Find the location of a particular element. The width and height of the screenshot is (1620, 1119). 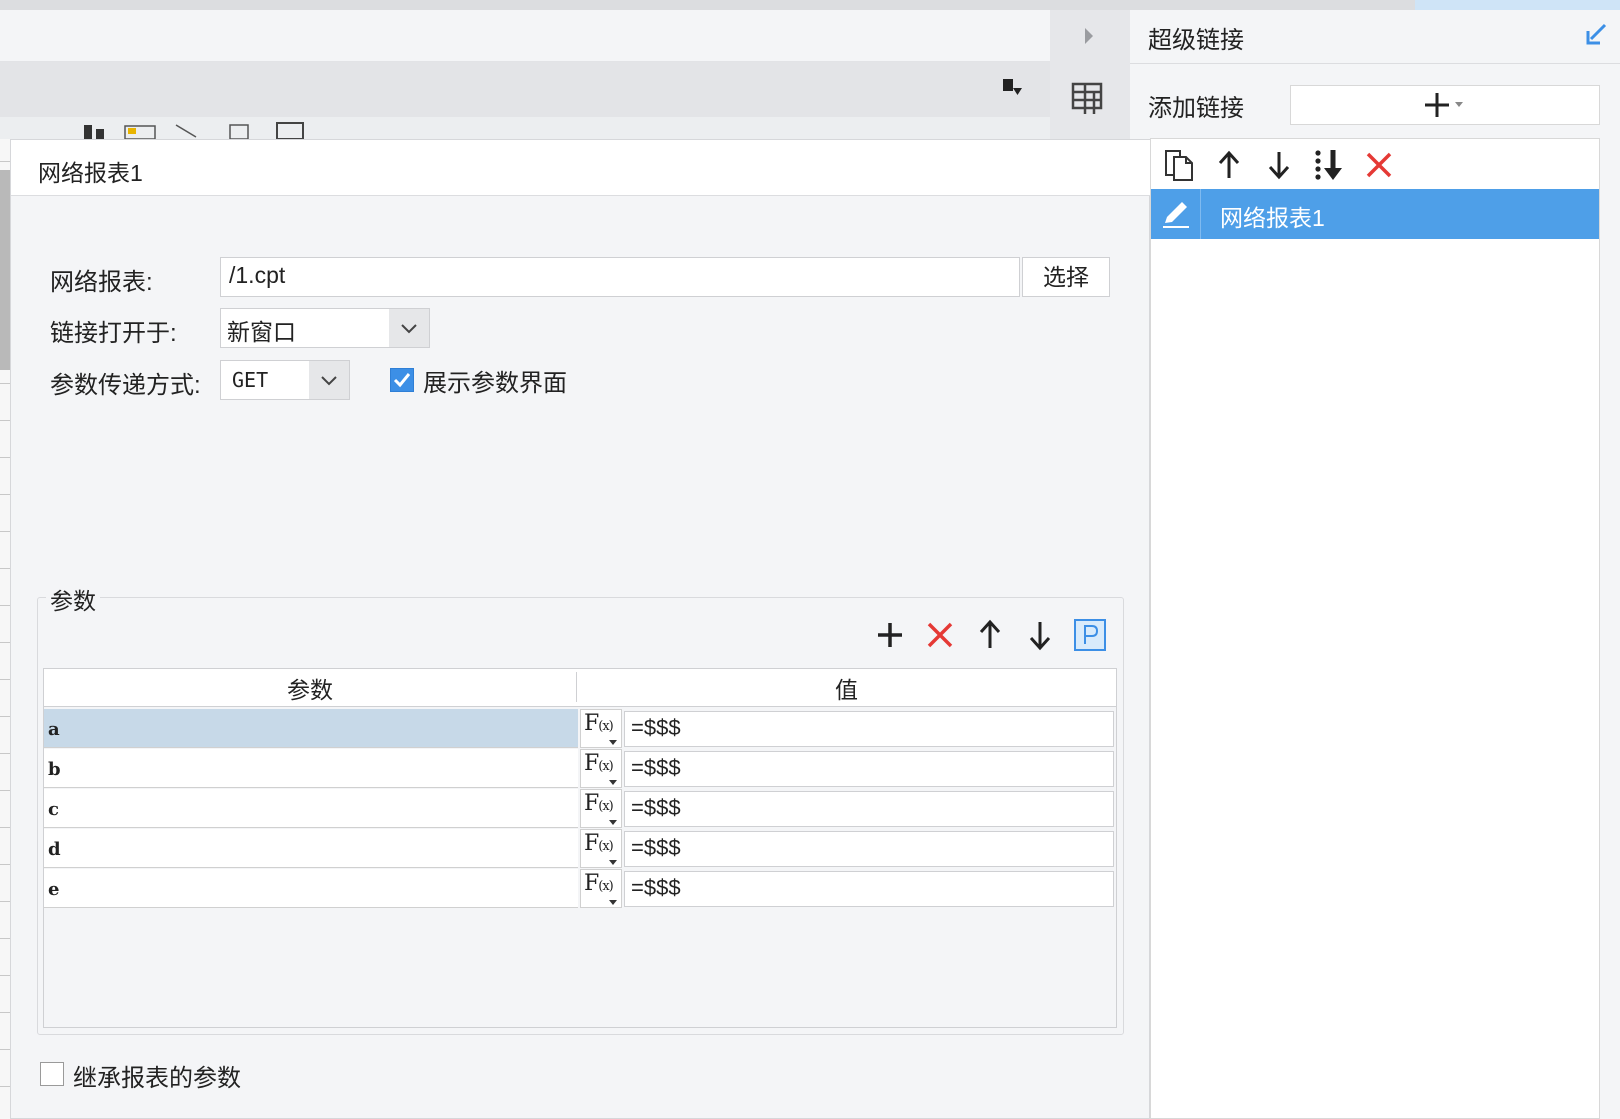

pencil-icon is located at coordinates (1176, 215).